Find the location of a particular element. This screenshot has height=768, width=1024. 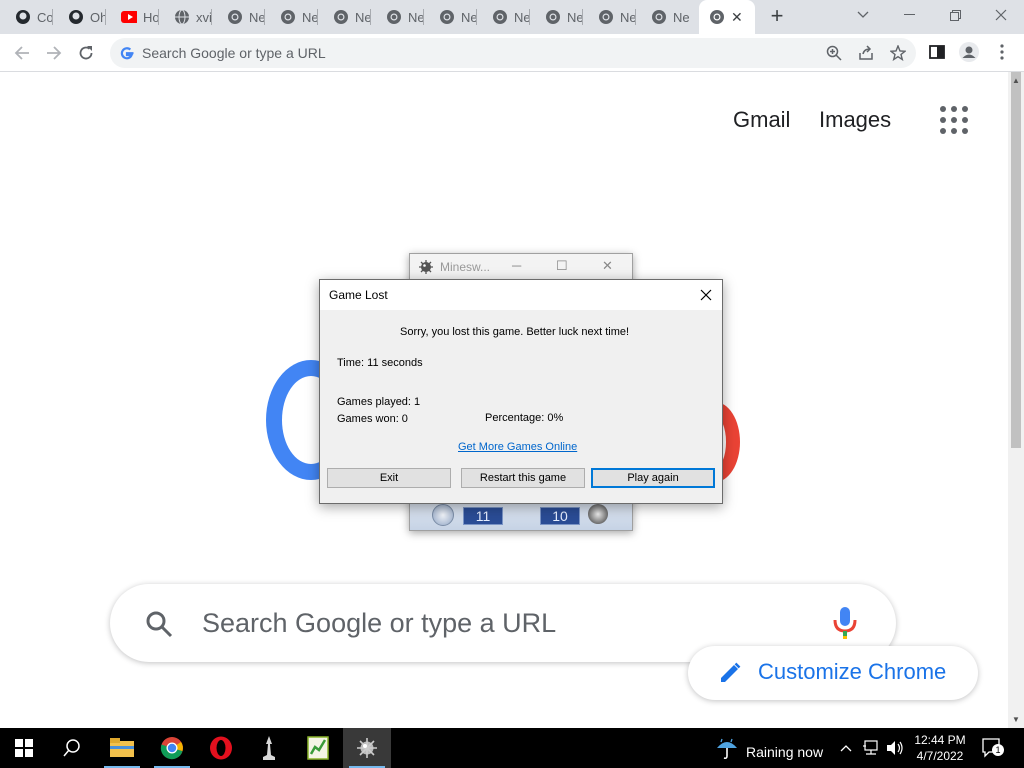

address-bar-text: Search Google or type a URL is located at coordinates (234, 53).